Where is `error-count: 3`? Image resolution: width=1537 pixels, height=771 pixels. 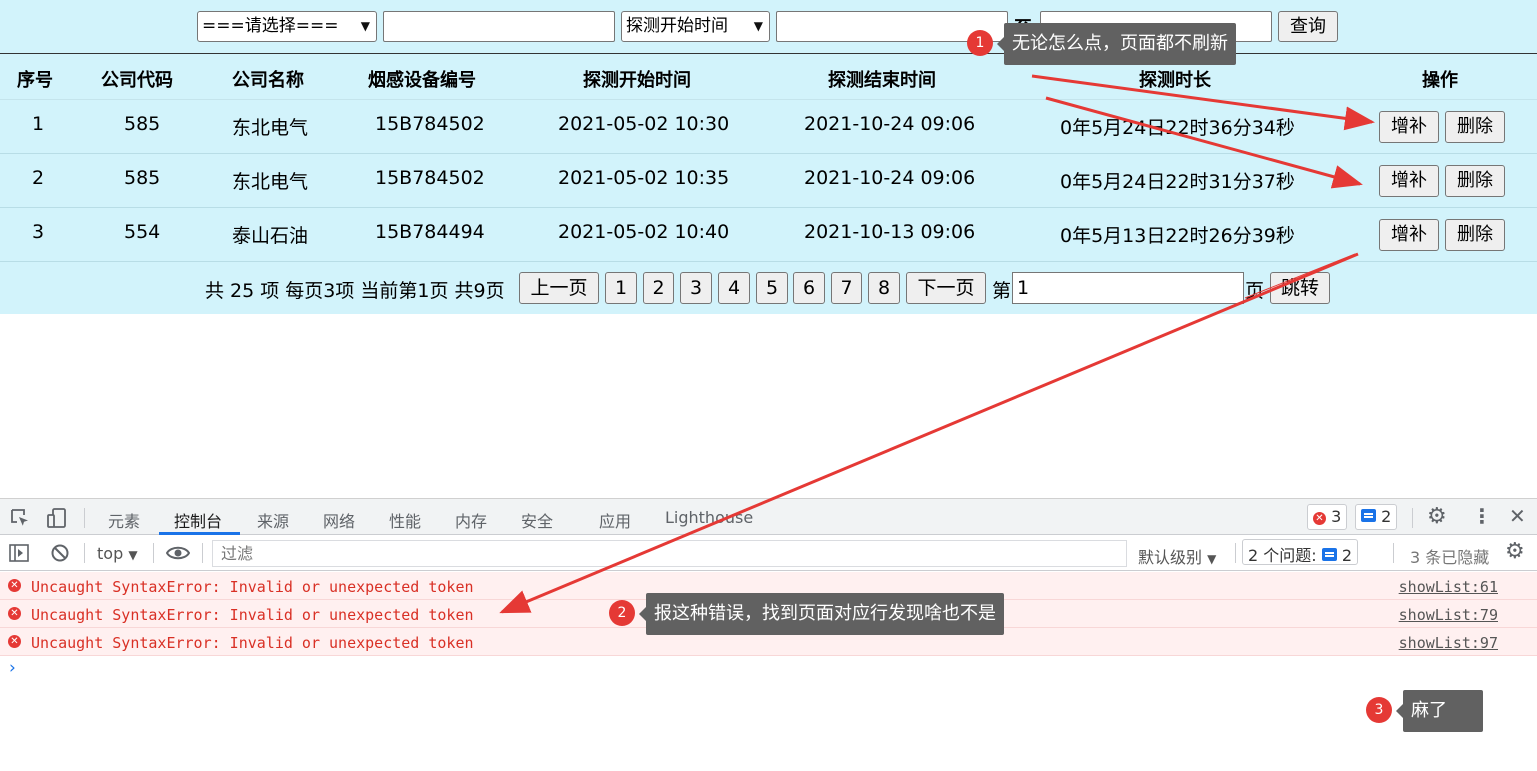
error-count: 3 is located at coordinates (1336, 516).